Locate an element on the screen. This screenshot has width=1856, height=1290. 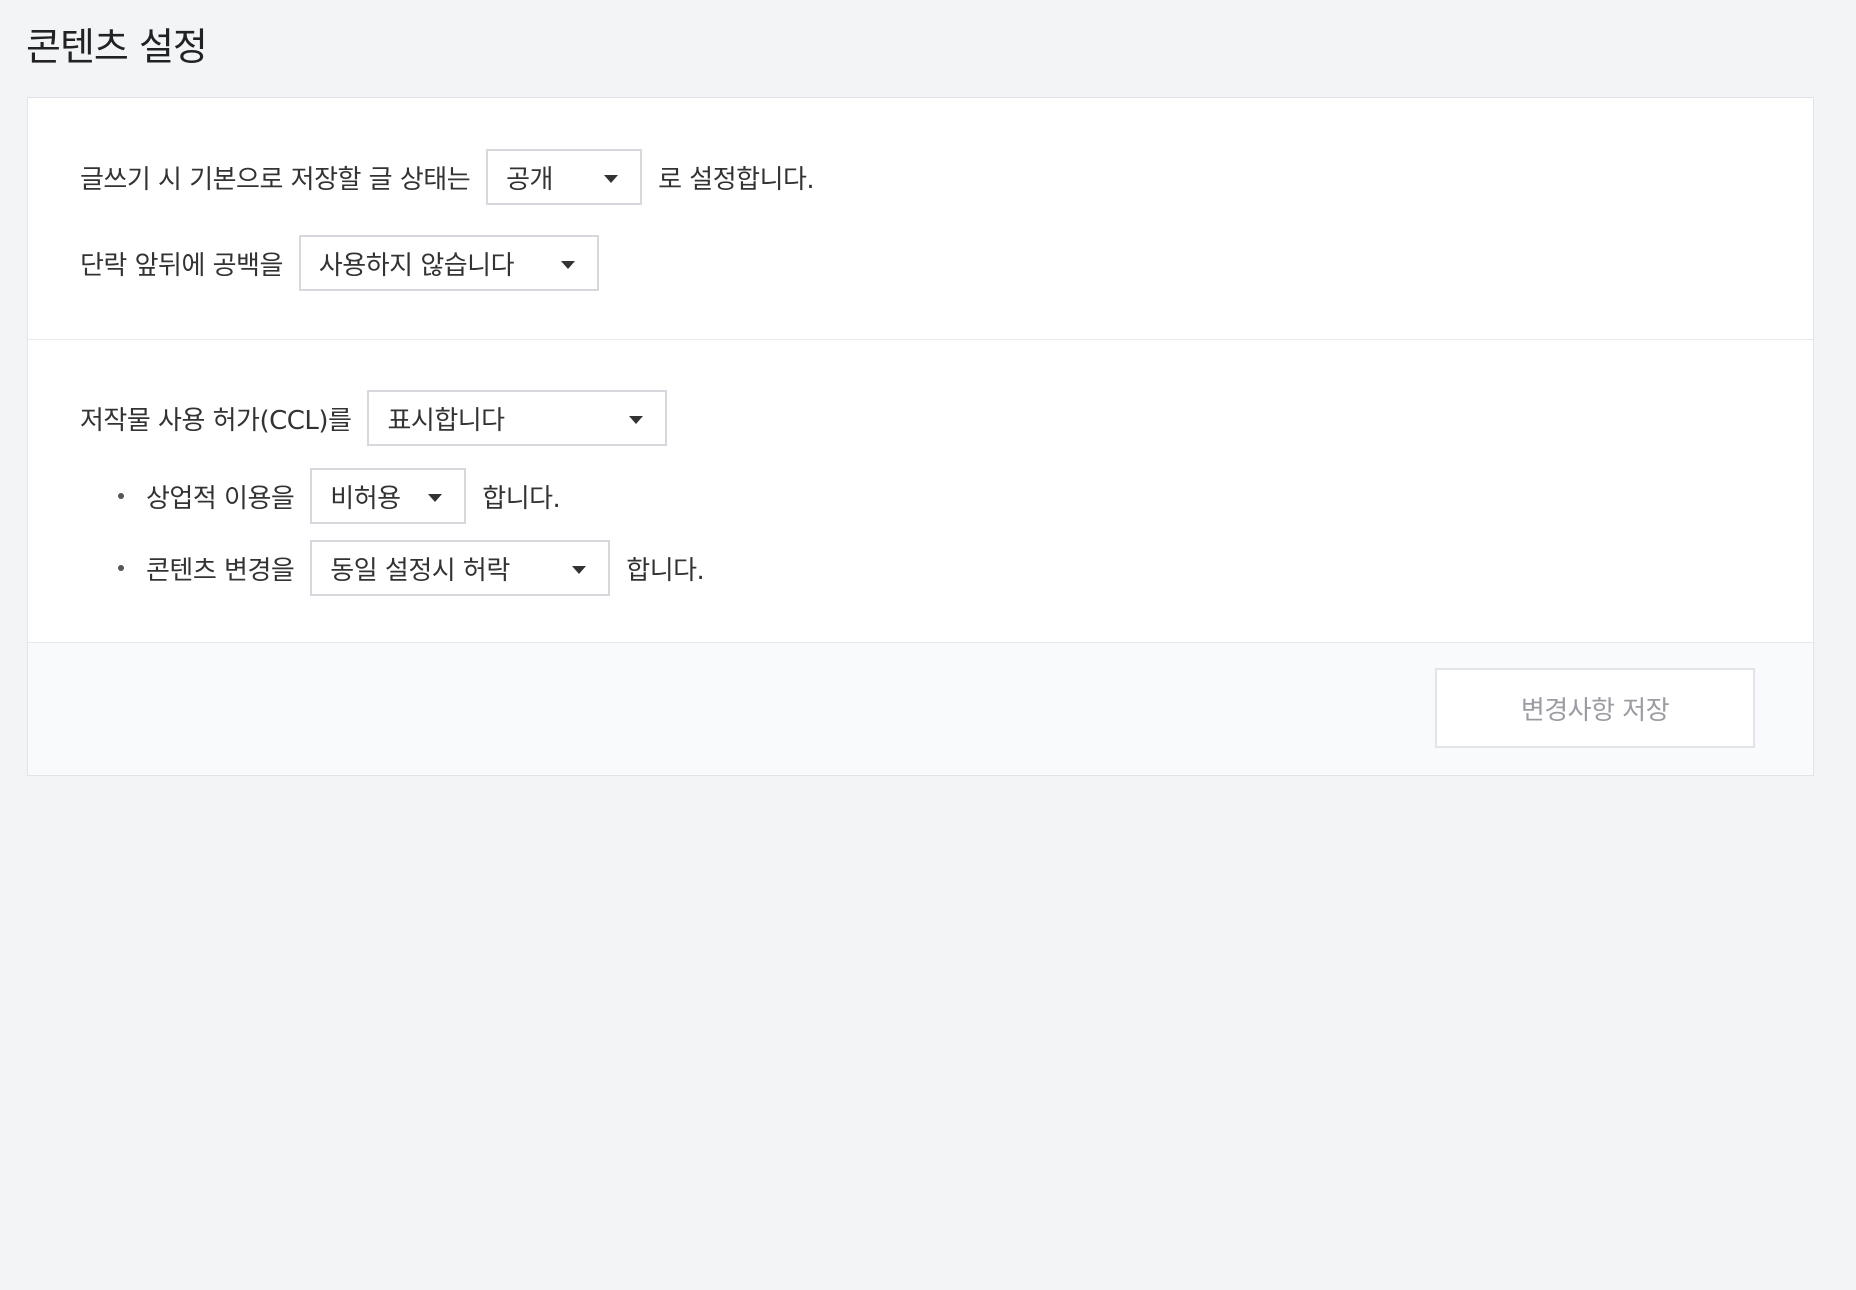
modification-row: 콘텐츠 변경을 동일 설정시 허락 합니다. is located at coordinates (379, 568).